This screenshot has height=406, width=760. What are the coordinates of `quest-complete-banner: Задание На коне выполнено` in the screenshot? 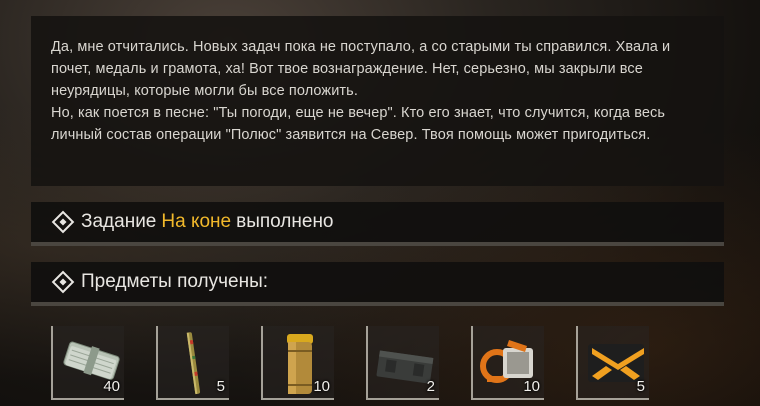 It's located at (377, 224).